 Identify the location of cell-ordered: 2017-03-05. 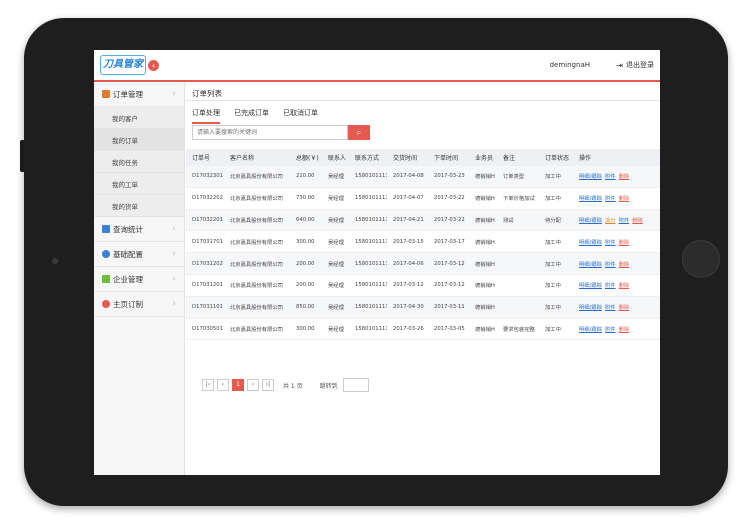
(448, 329).